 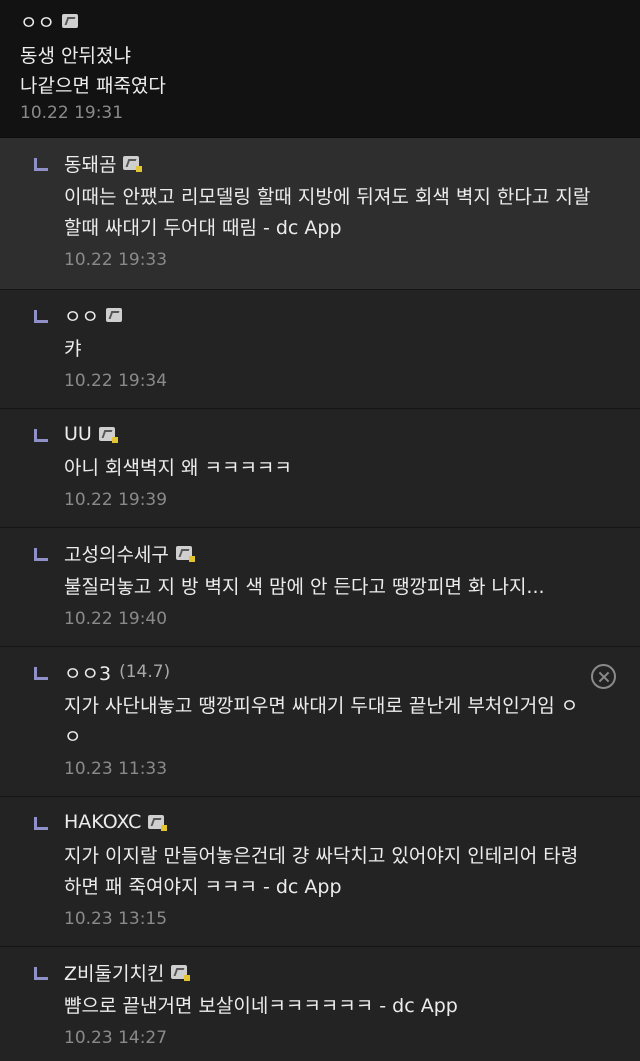 I want to click on reply-text-line: 하면 패 죽여야지 ㅋㅋㅋ - dc App, so click(x=203, y=887).